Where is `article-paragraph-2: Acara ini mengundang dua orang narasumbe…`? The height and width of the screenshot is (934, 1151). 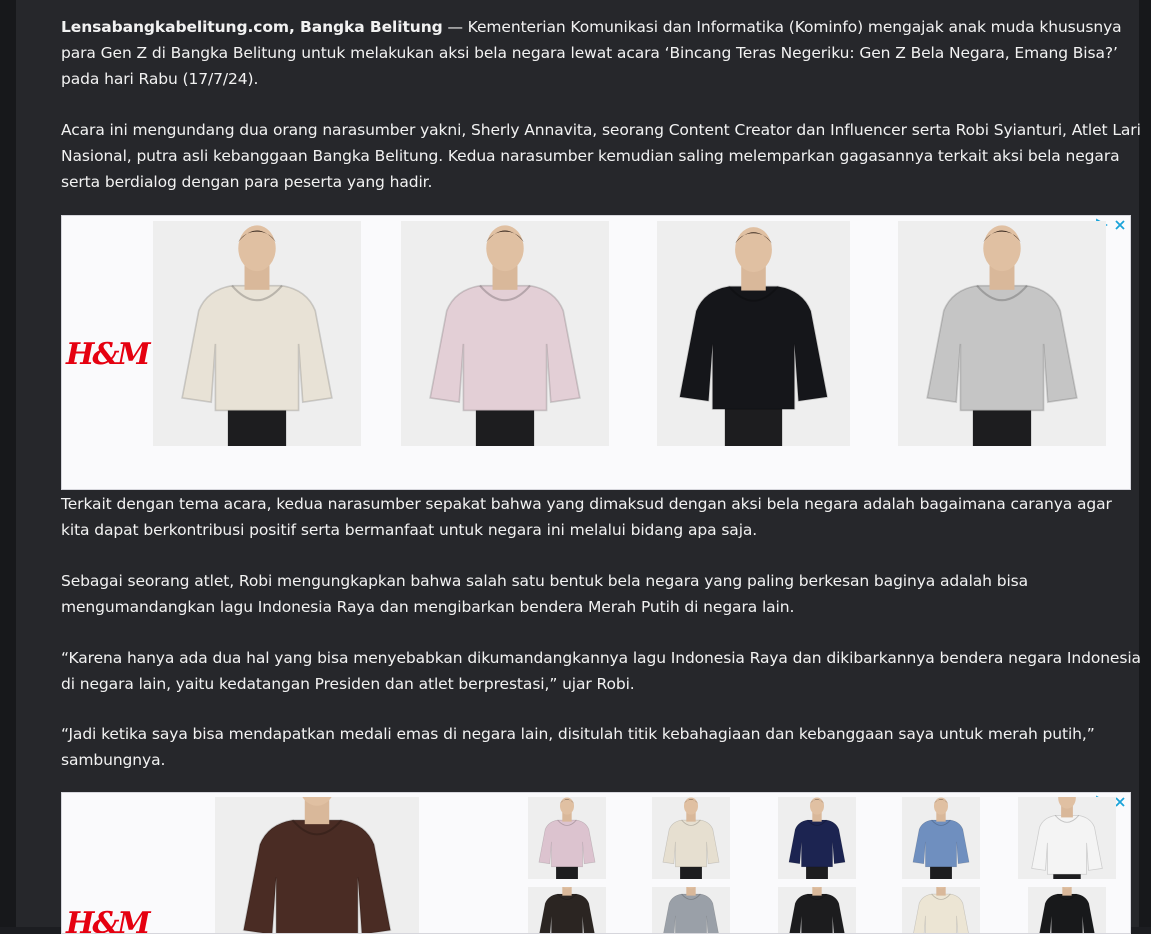 article-paragraph-2: Acara ini mengundang dua orang narasumbe… is located at coordinates (601, 156).